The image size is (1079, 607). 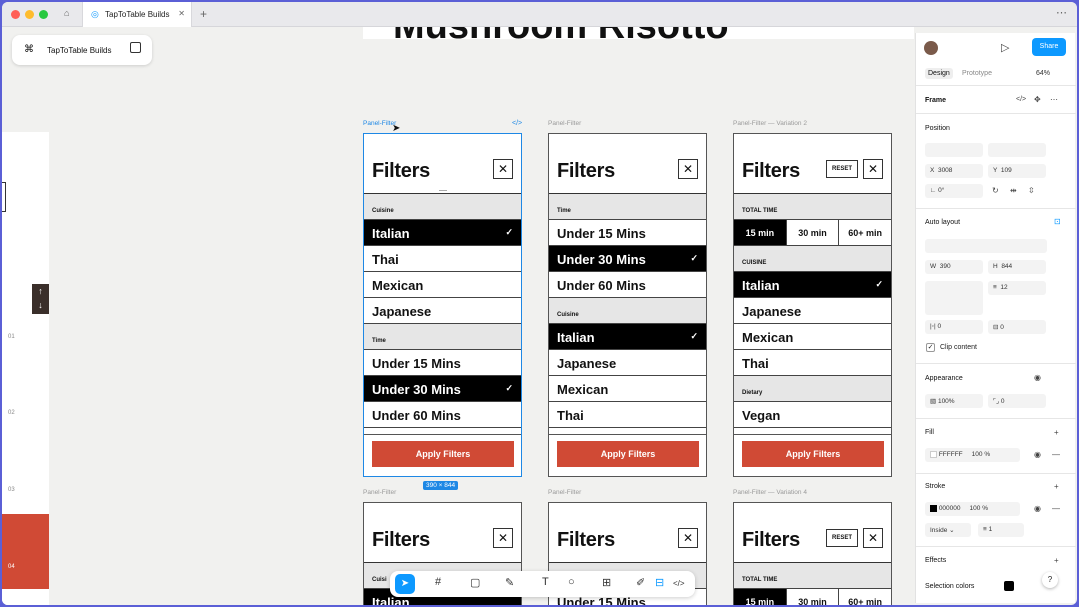 I want to click on design-mode-icon: ⊟, so click(x=659, y=582).